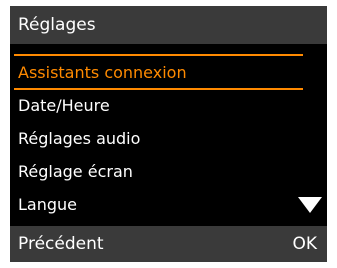 The width and height of the screenshot is (337, 268). I want to click on ok-softkey: OK, so click(304, 244).